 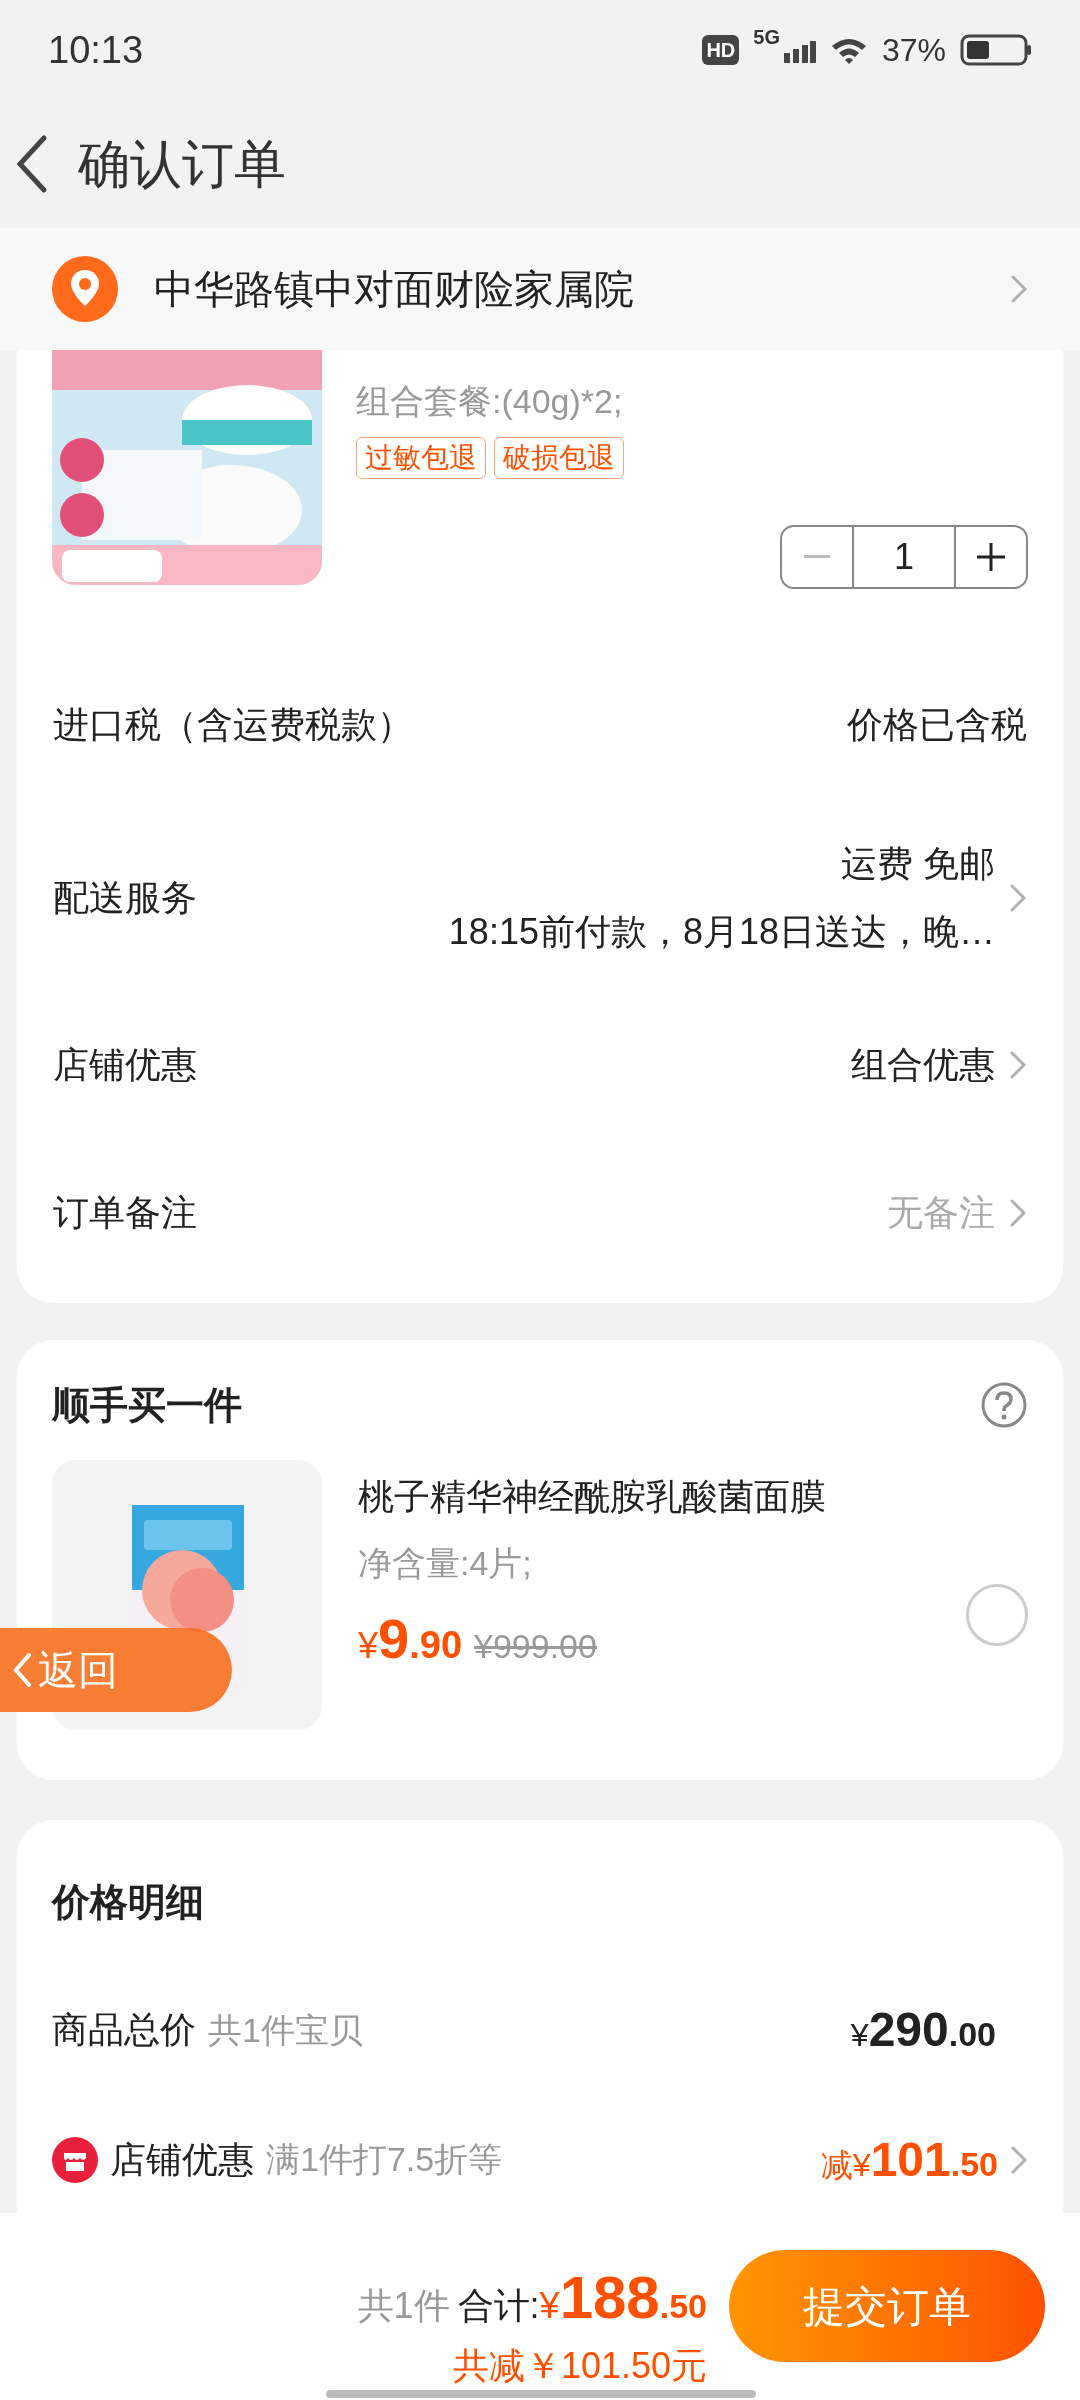 What do you see at coordinates (182, 2159) in the screenshot?
I see `price-row-label: 店铺优惠` at bounding box center [182, 2159].